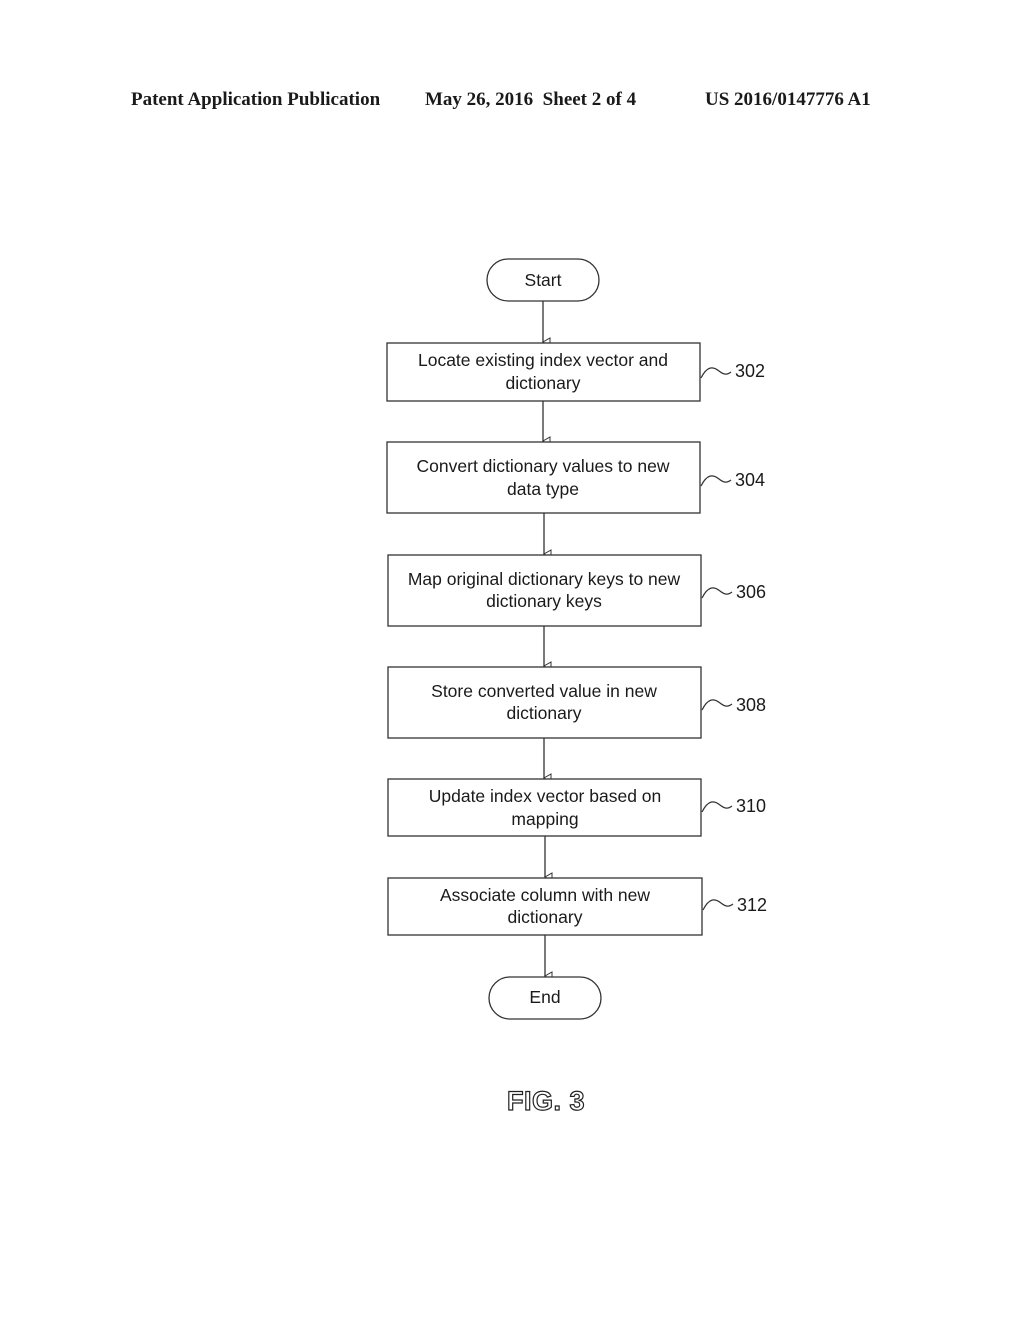 The image size is (1024, 1320). I want to click on ref-306: 306, so click(751, 592).